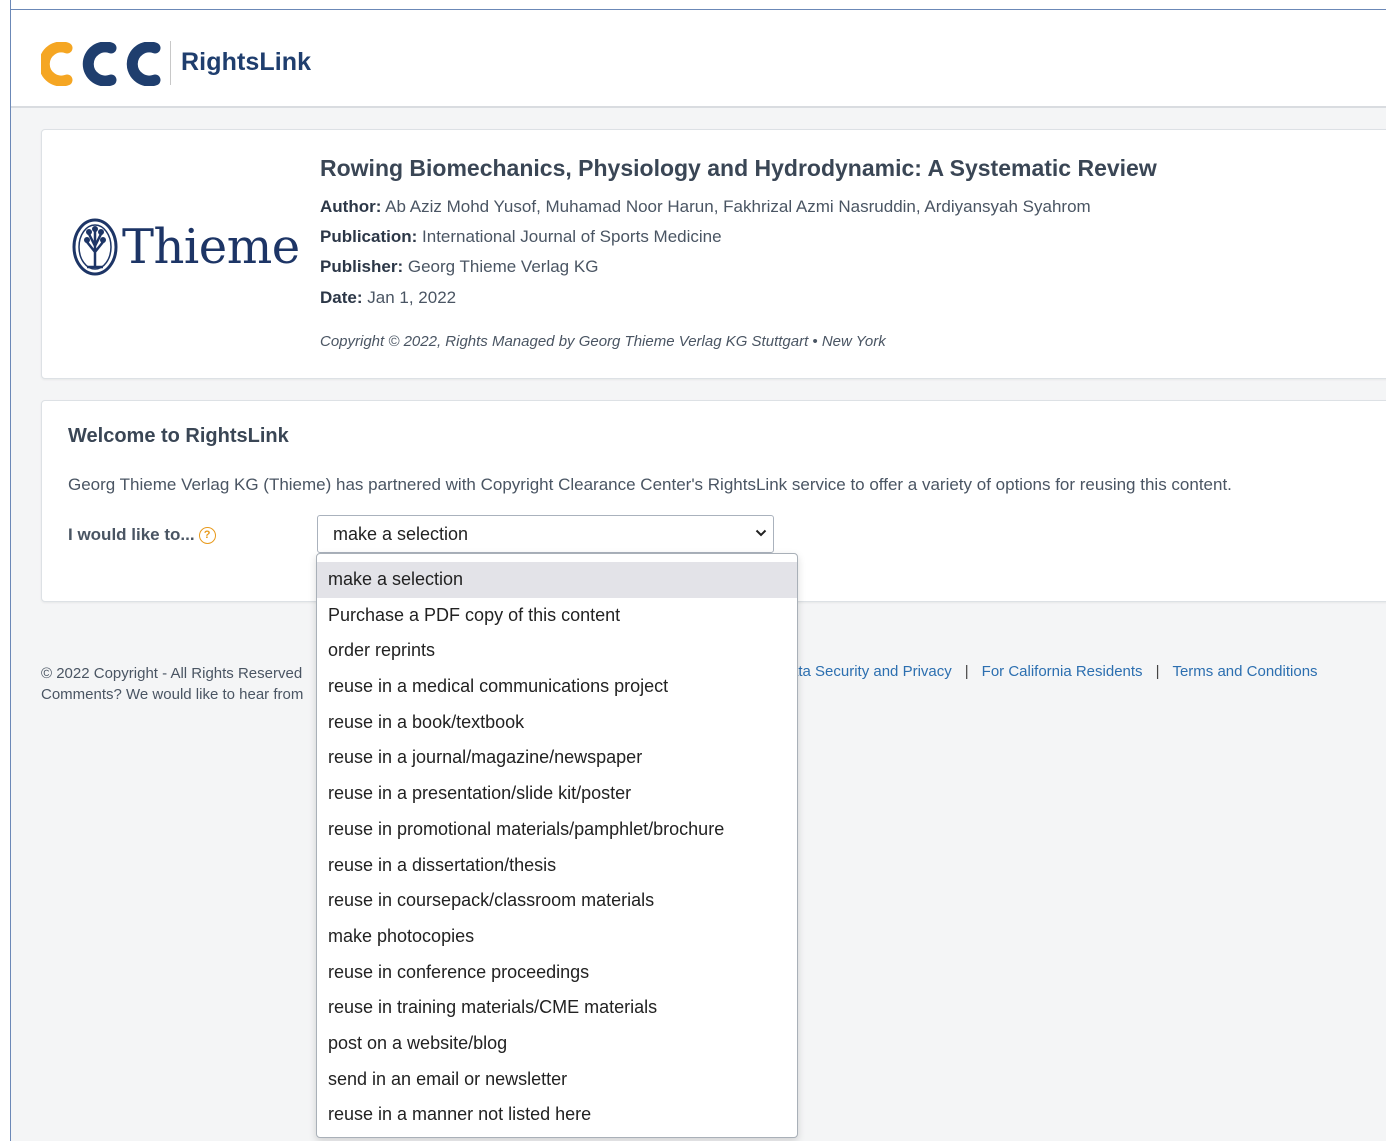 Image resolution: width=1386 pixels, height=1141 pixels. Describe the element at coordinates (412, 297) in the screenshot. I see `date-value: Jan 1, 2022` at that location.